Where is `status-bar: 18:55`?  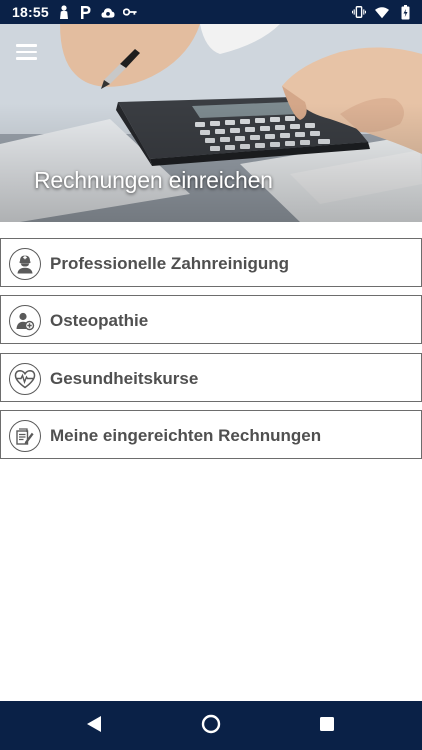 status-bar: 18:55 is located at coordinates (211, 12).